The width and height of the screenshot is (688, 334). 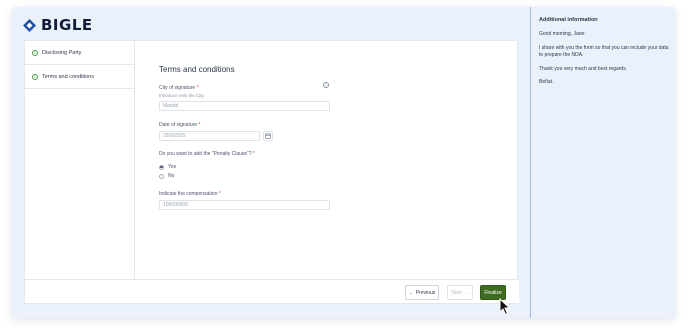 What do you see at coordinates (244, 106) in the screenshot?
I see `city-input: Madrid` at bounding box center [244, 106].